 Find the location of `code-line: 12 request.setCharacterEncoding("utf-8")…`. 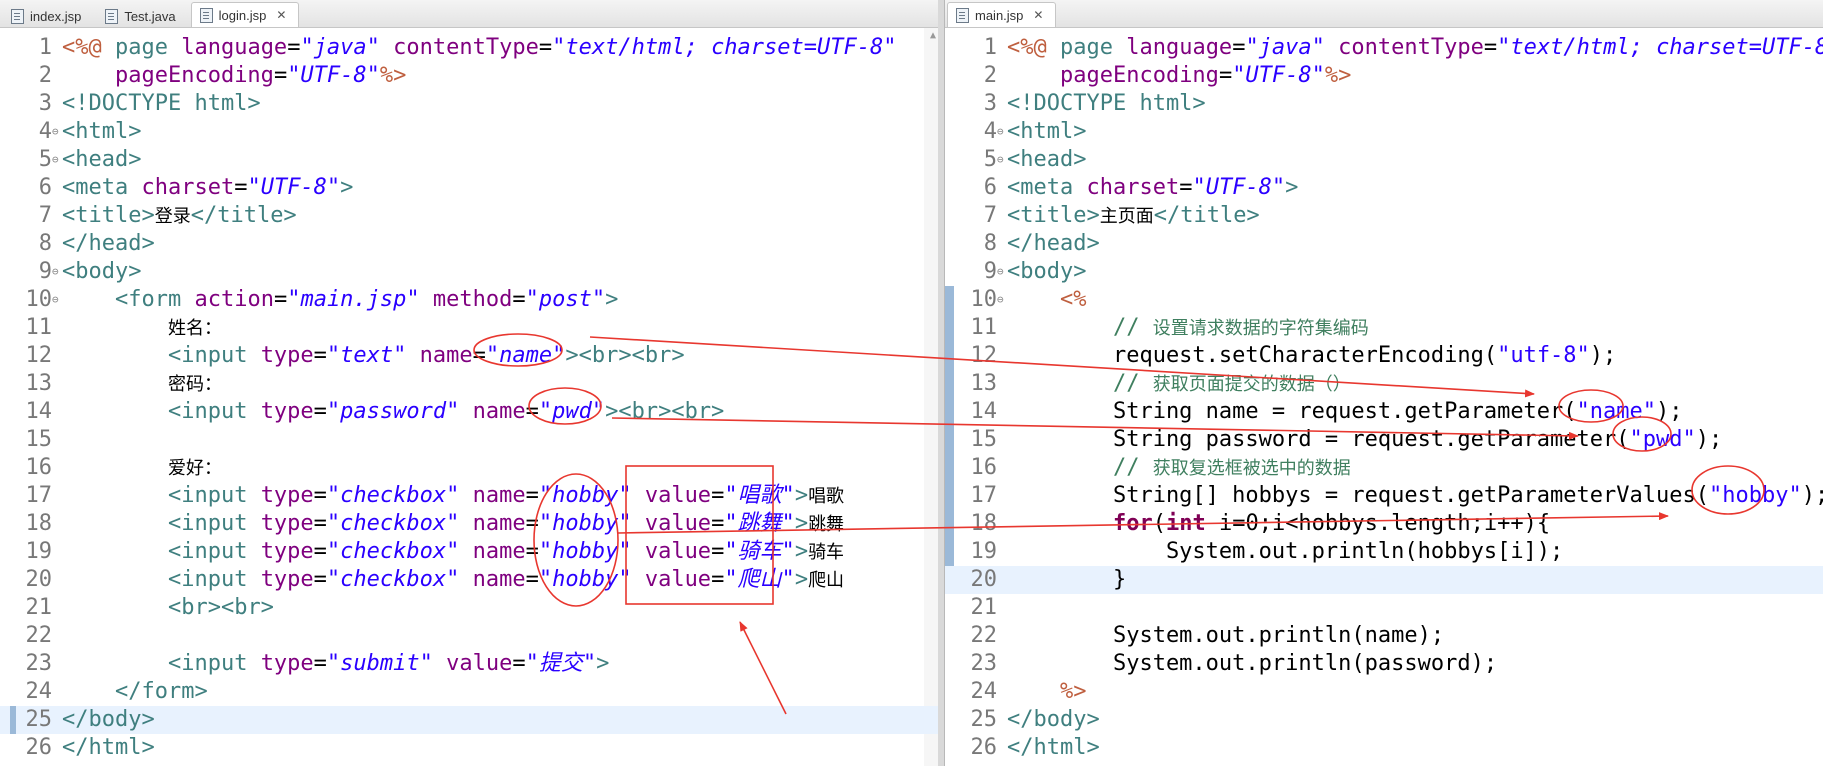

code-line: 12 request.setCharacterEncoding("utf-8")… is located at coordinates (1384, 356).